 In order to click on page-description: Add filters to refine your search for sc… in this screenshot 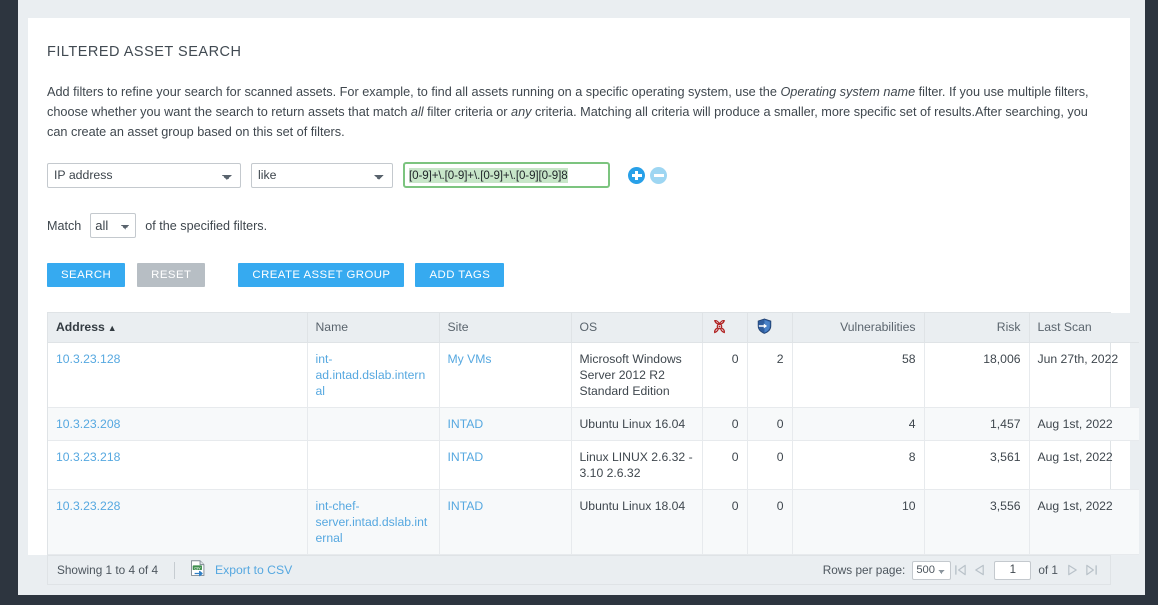, I will do `click(576, 112)`.